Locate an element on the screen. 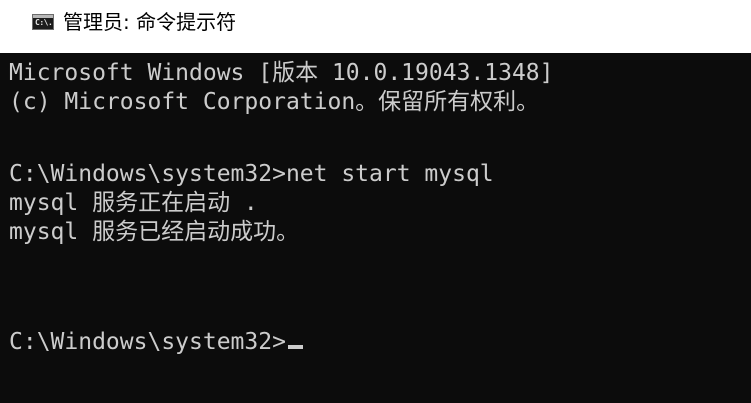 This screenshot has height=403, width=751. cmd-icon: C:\. is located at coordinates (43, 22).